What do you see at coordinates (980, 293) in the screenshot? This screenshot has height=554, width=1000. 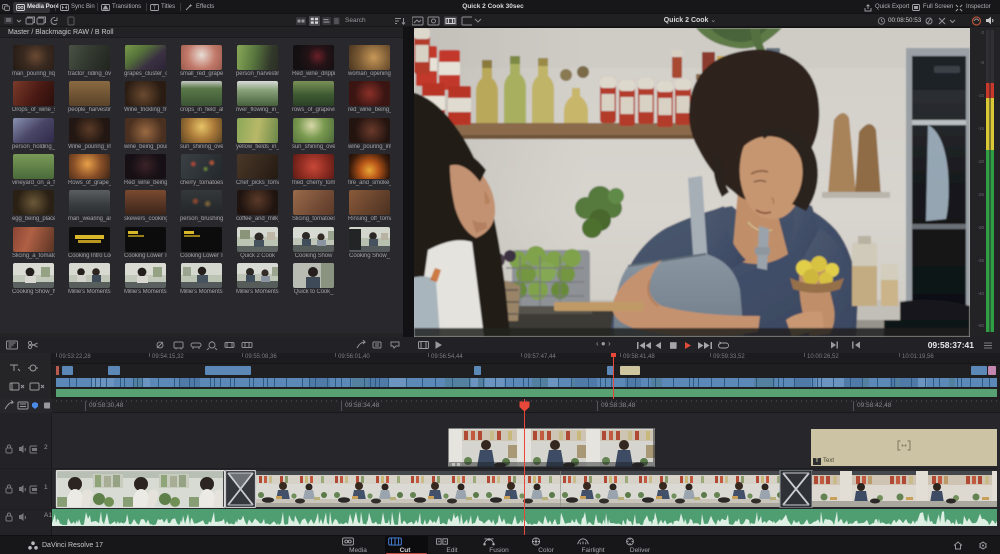 I see `svg-text: -40` at bounding box center [980, 293].